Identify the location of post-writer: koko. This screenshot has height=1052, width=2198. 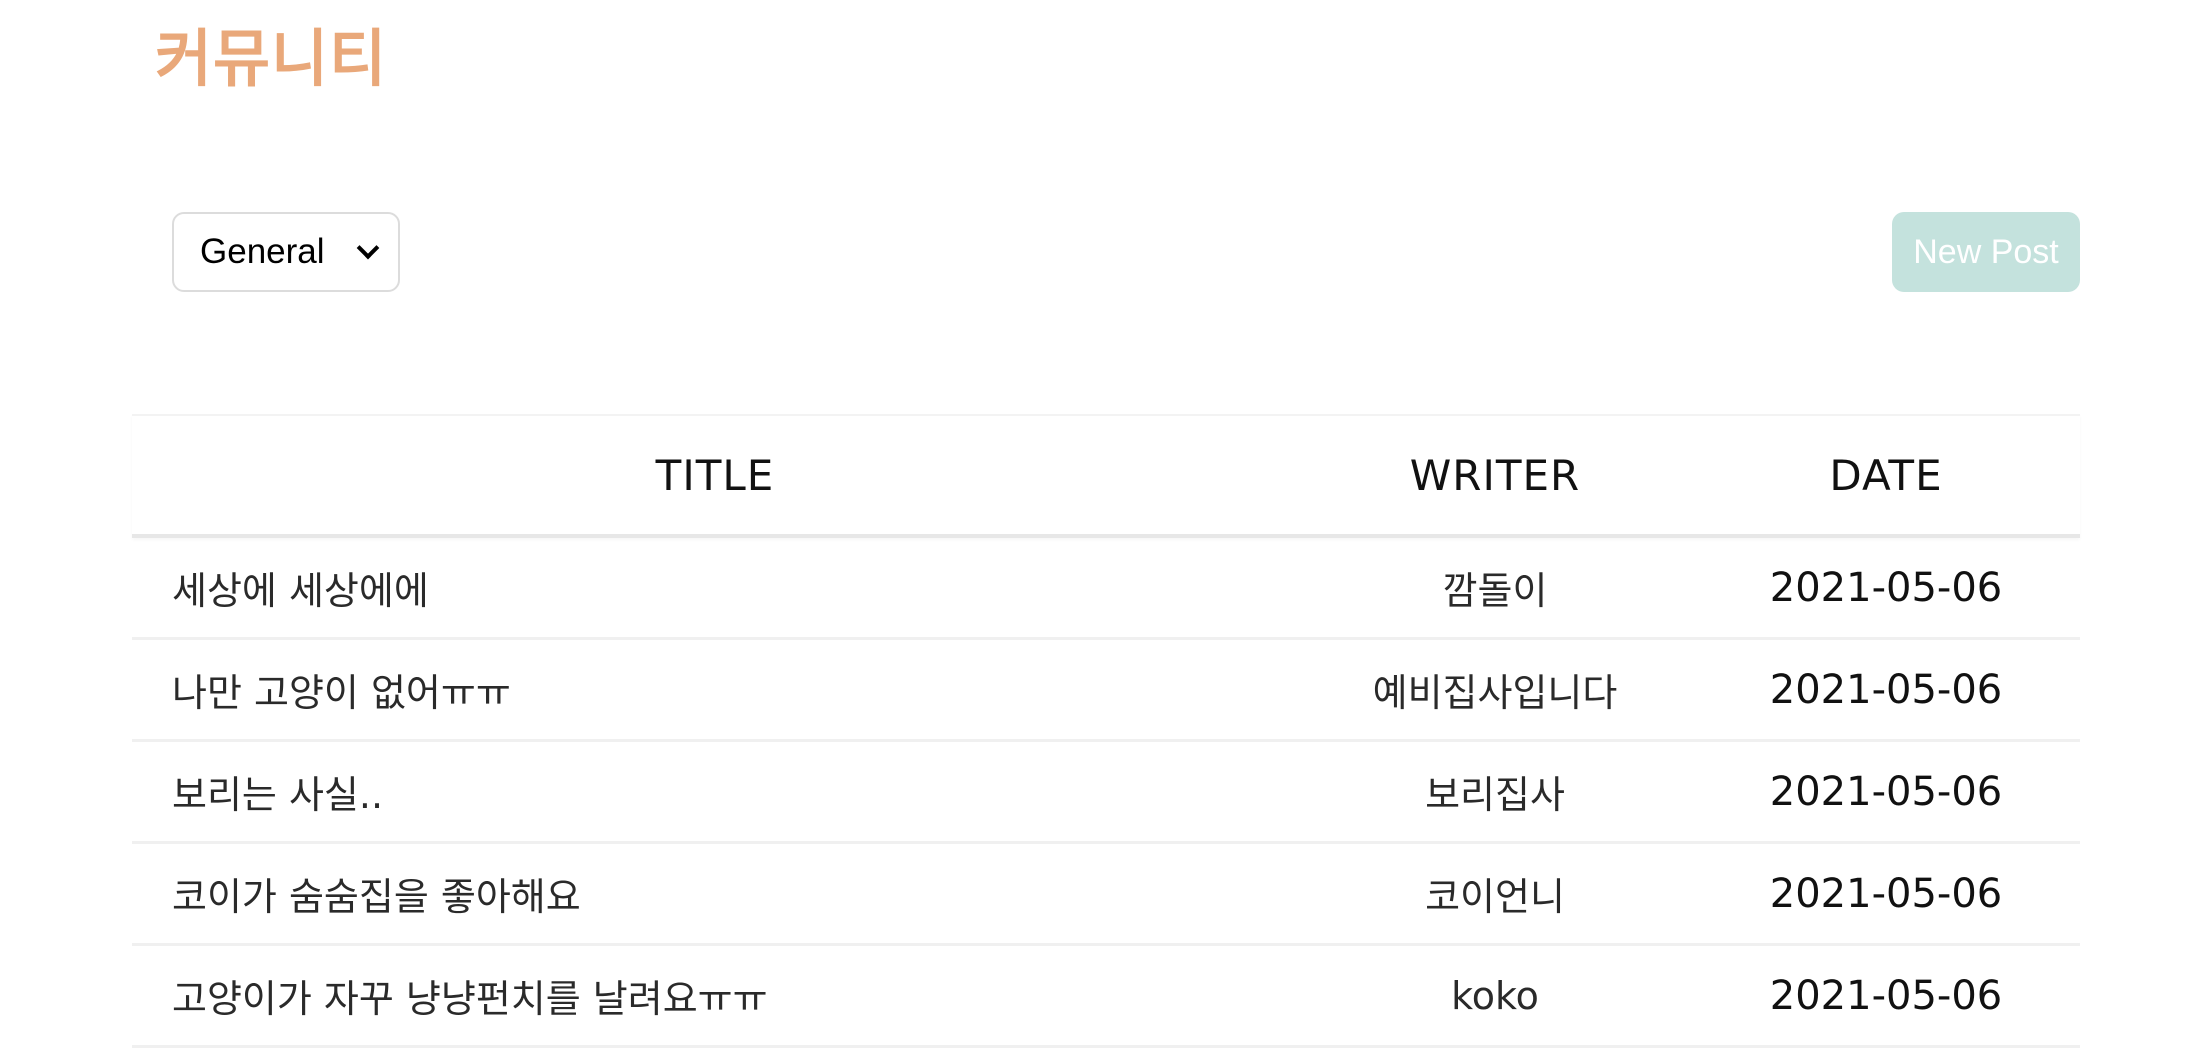
(1495, 995).